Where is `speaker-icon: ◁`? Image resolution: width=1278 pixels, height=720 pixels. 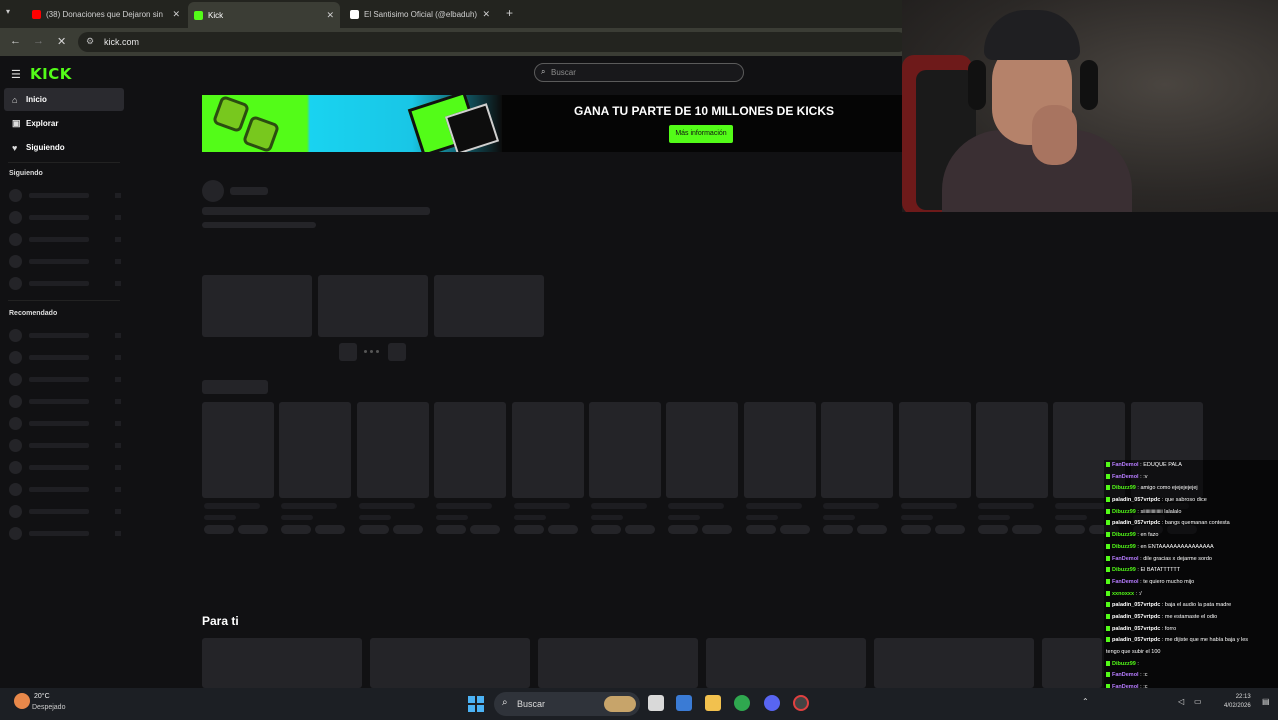
speaker-icon: ◁ is located at coordinates (1181, 701).